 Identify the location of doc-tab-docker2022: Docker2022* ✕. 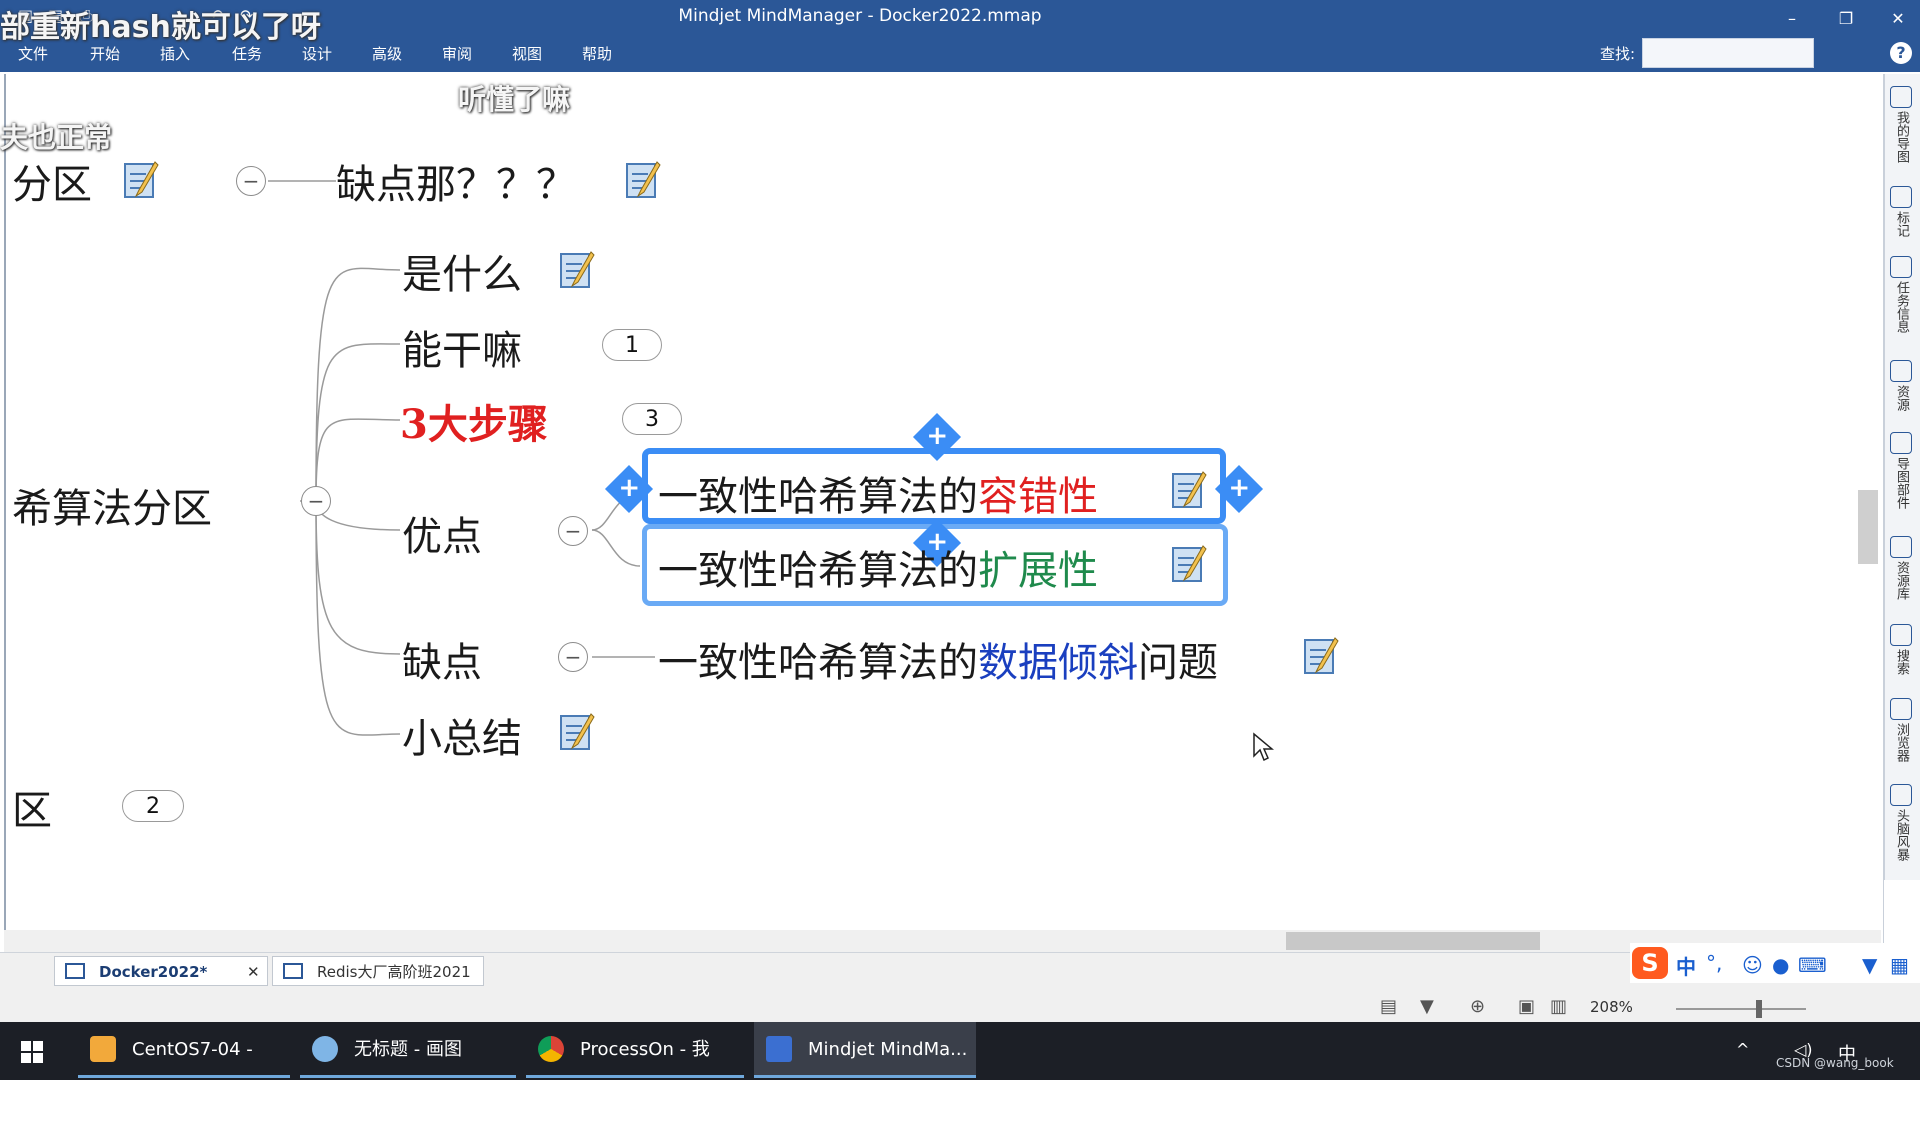
(161, 971).